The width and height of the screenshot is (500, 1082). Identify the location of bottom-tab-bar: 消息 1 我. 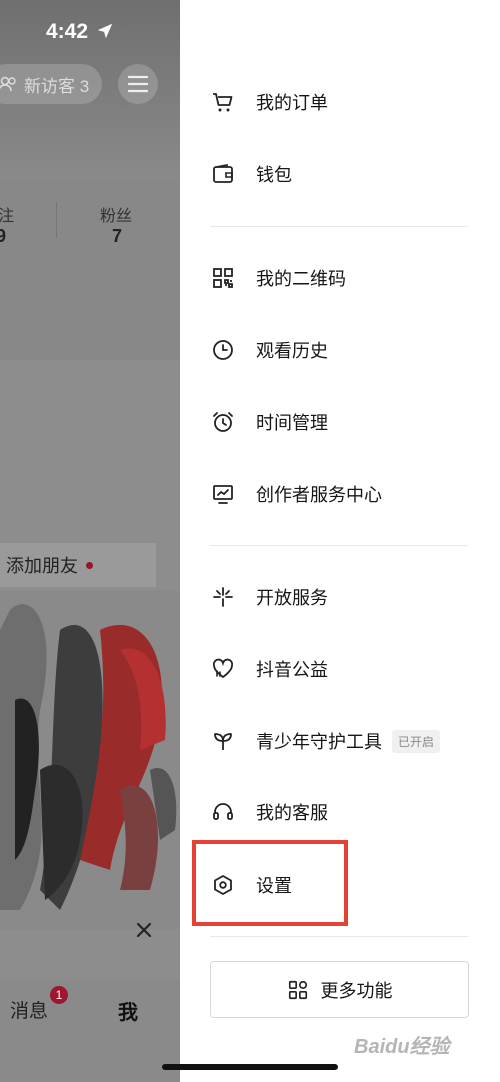
(90, 1031).